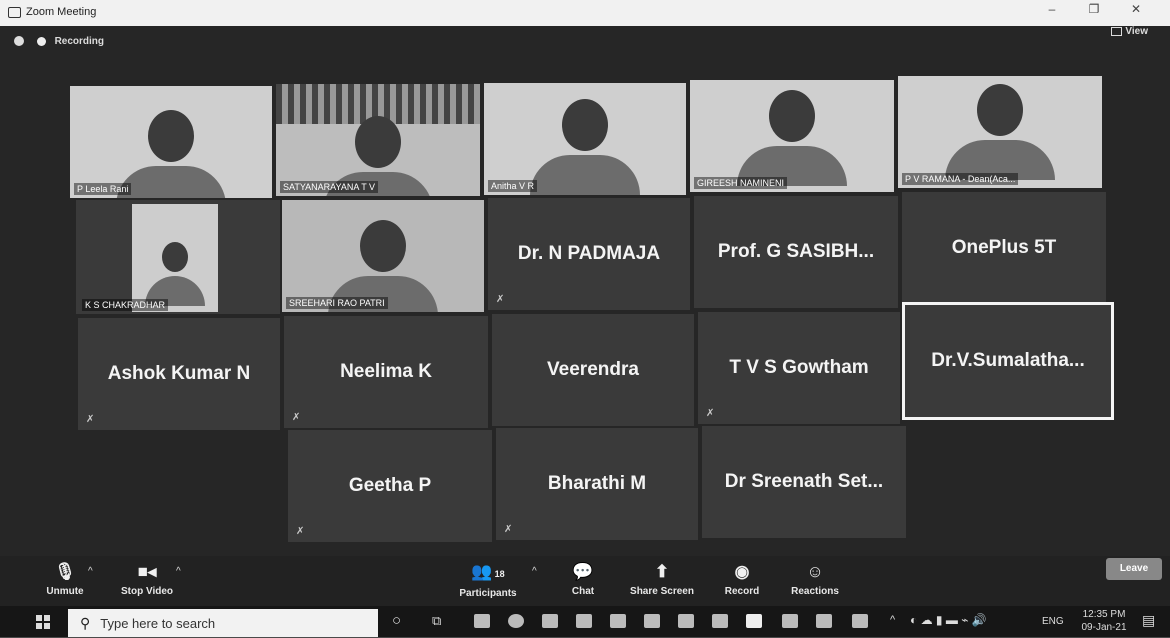  What do you see at coordinates (147, 591) in the screenshot?
I see `stop-video-label: Stop Video` at bounding box center [147, 591].